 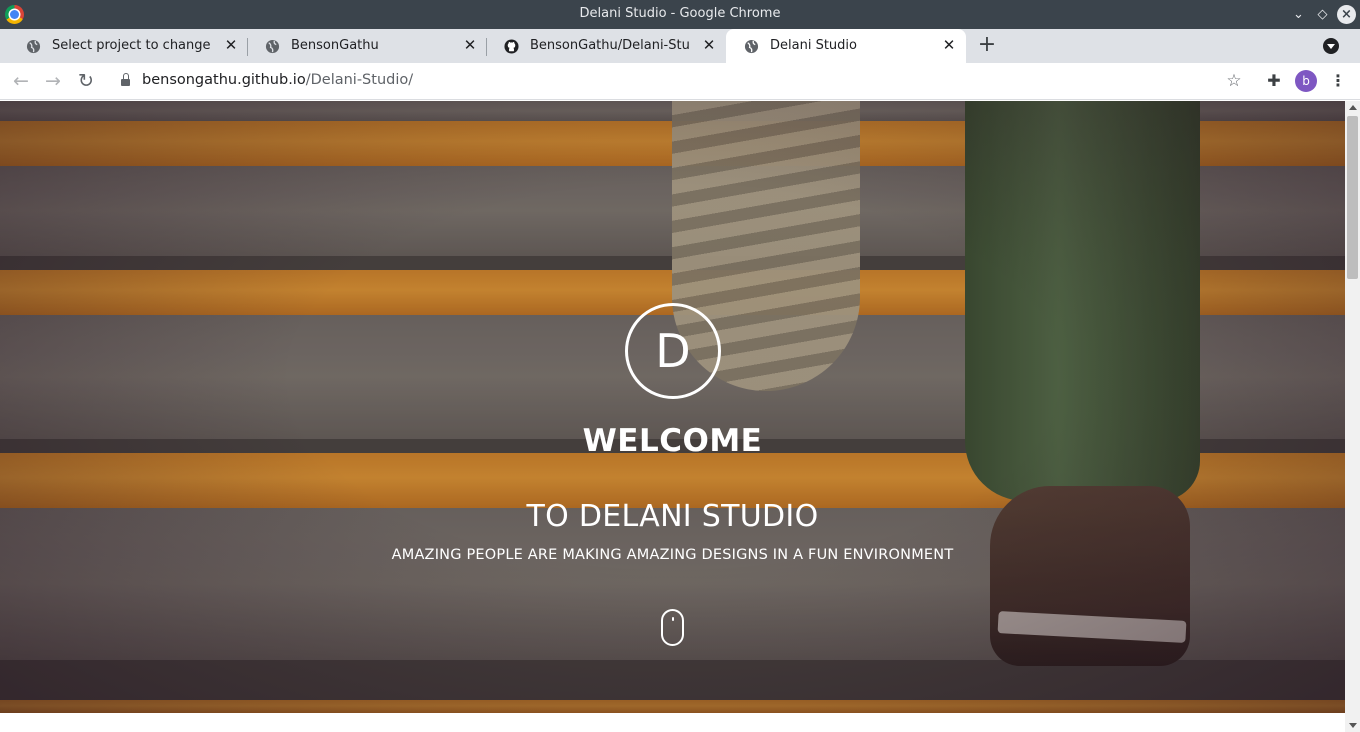 I want to click on tab-select-project: Select project to change | Dja ✕, so click(x=128, y=46).